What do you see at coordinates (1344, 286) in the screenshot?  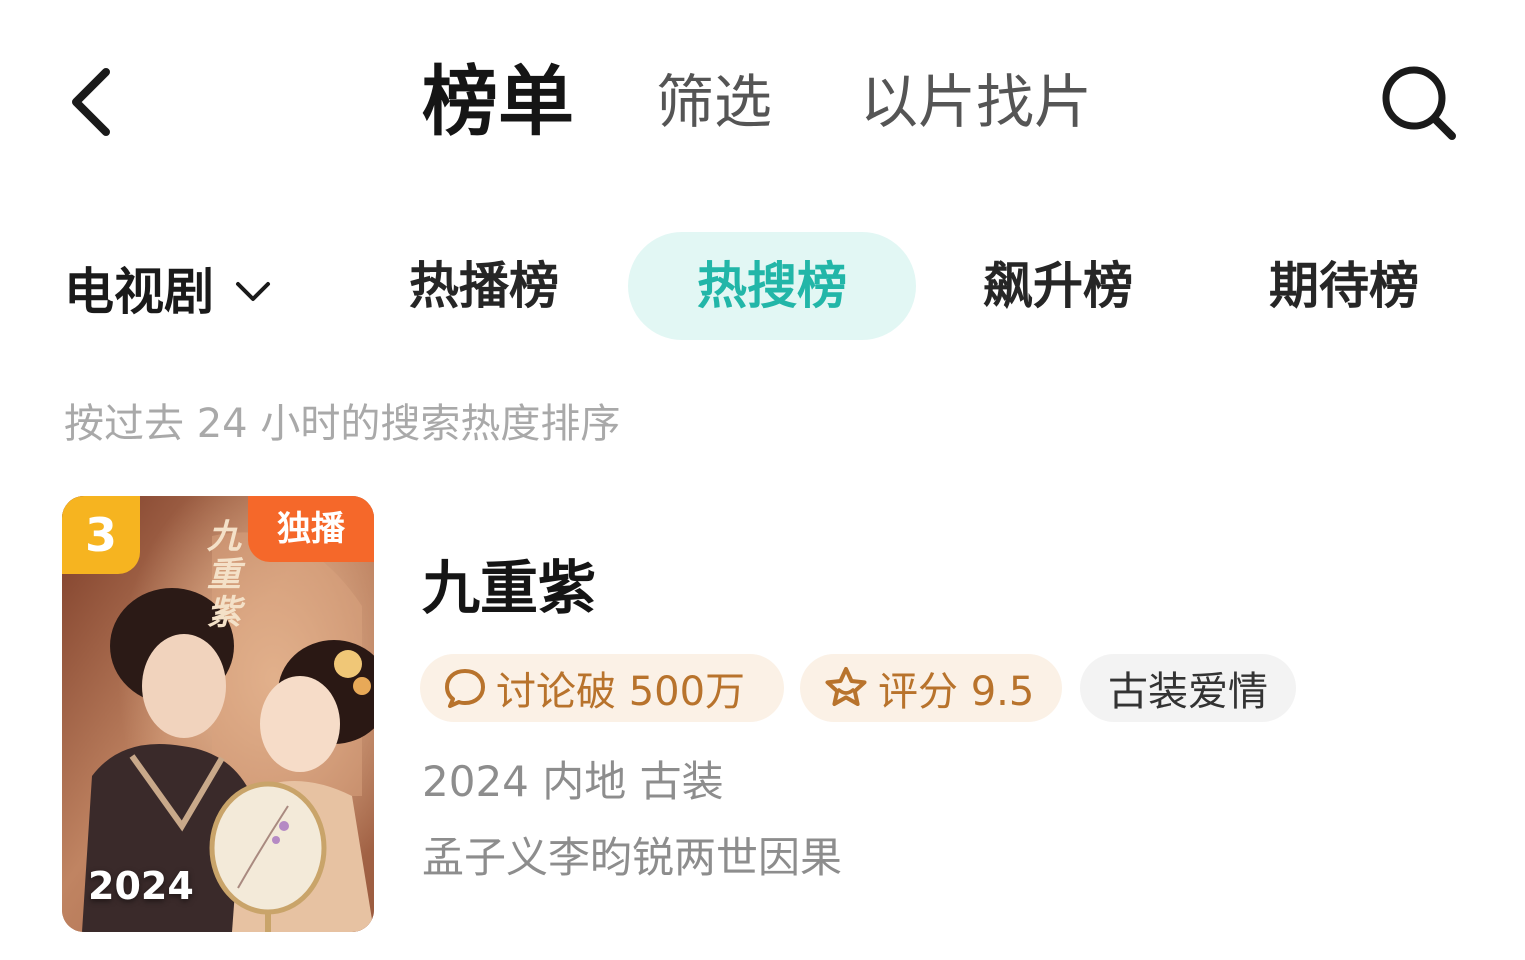 I see `tab-anticipated: 期待榜` at bounding box center [1344, 286].